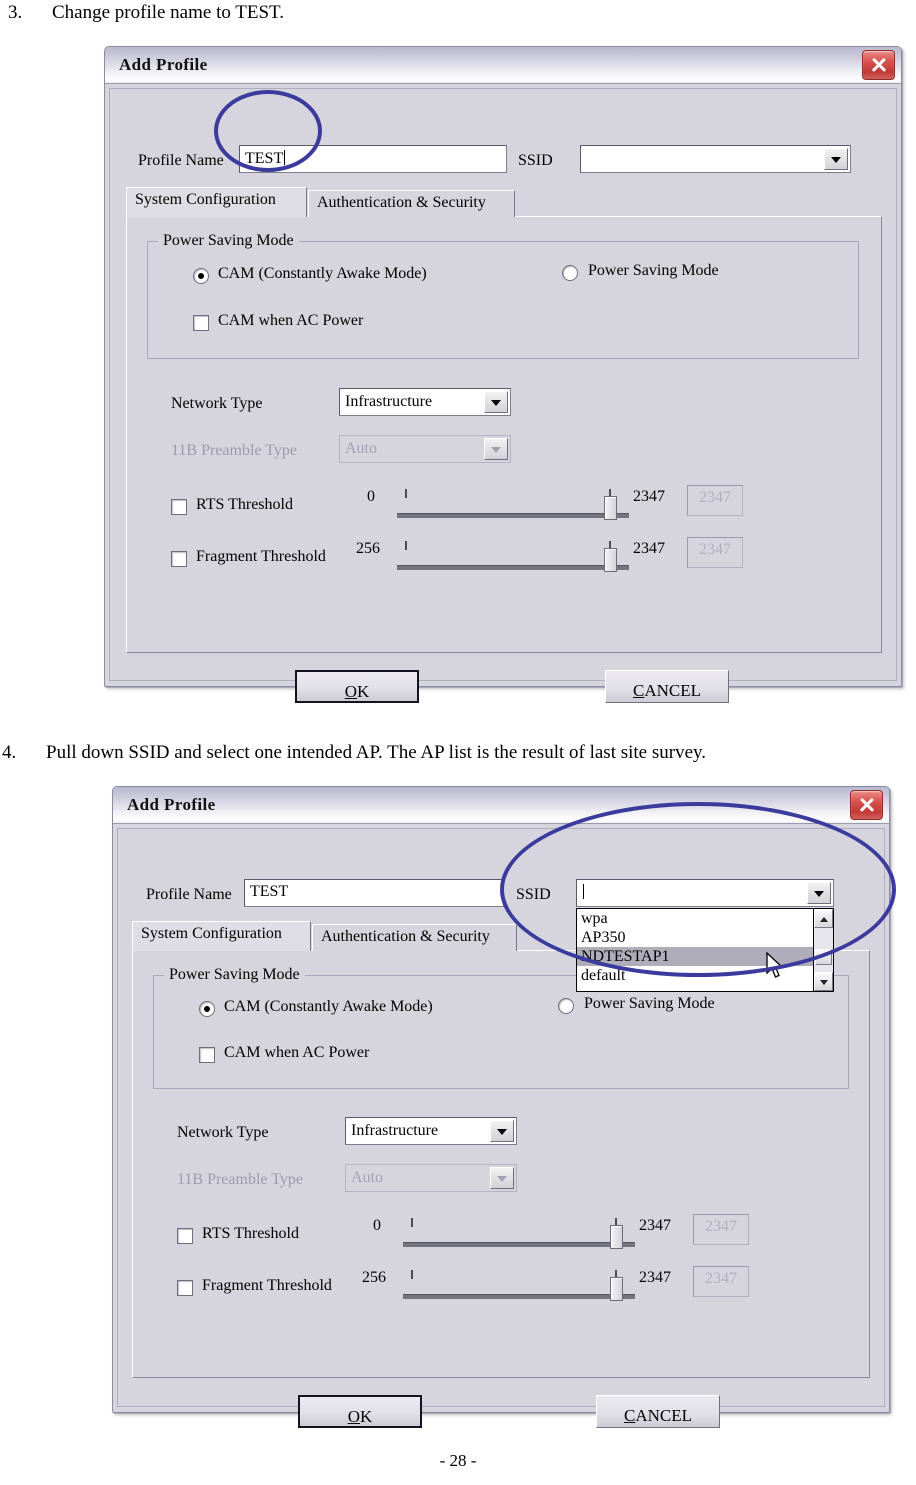 Image resolution: width=916 pixels, height=1485 pixels. Describe the element at coordinates (168, 12) in the screenshot. I see `step-3-text: Change profile name to TEST.` at that location.